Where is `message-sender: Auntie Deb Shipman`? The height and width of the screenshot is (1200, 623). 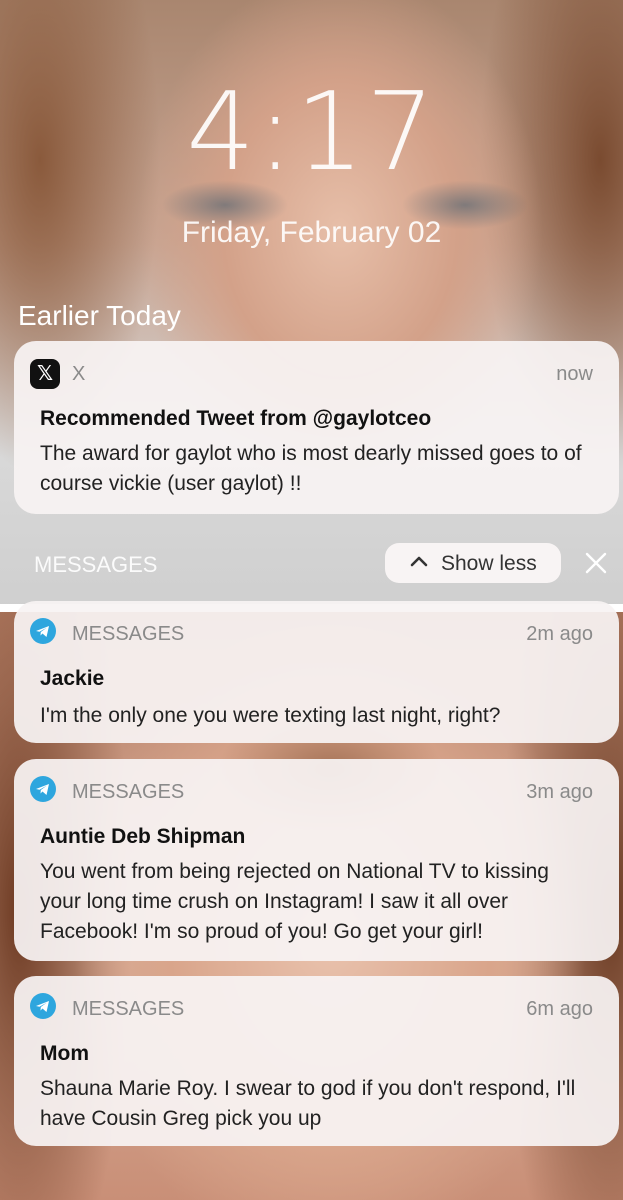
message-sender: Auntie Deb Shipman is located at coordinates (143, 836).